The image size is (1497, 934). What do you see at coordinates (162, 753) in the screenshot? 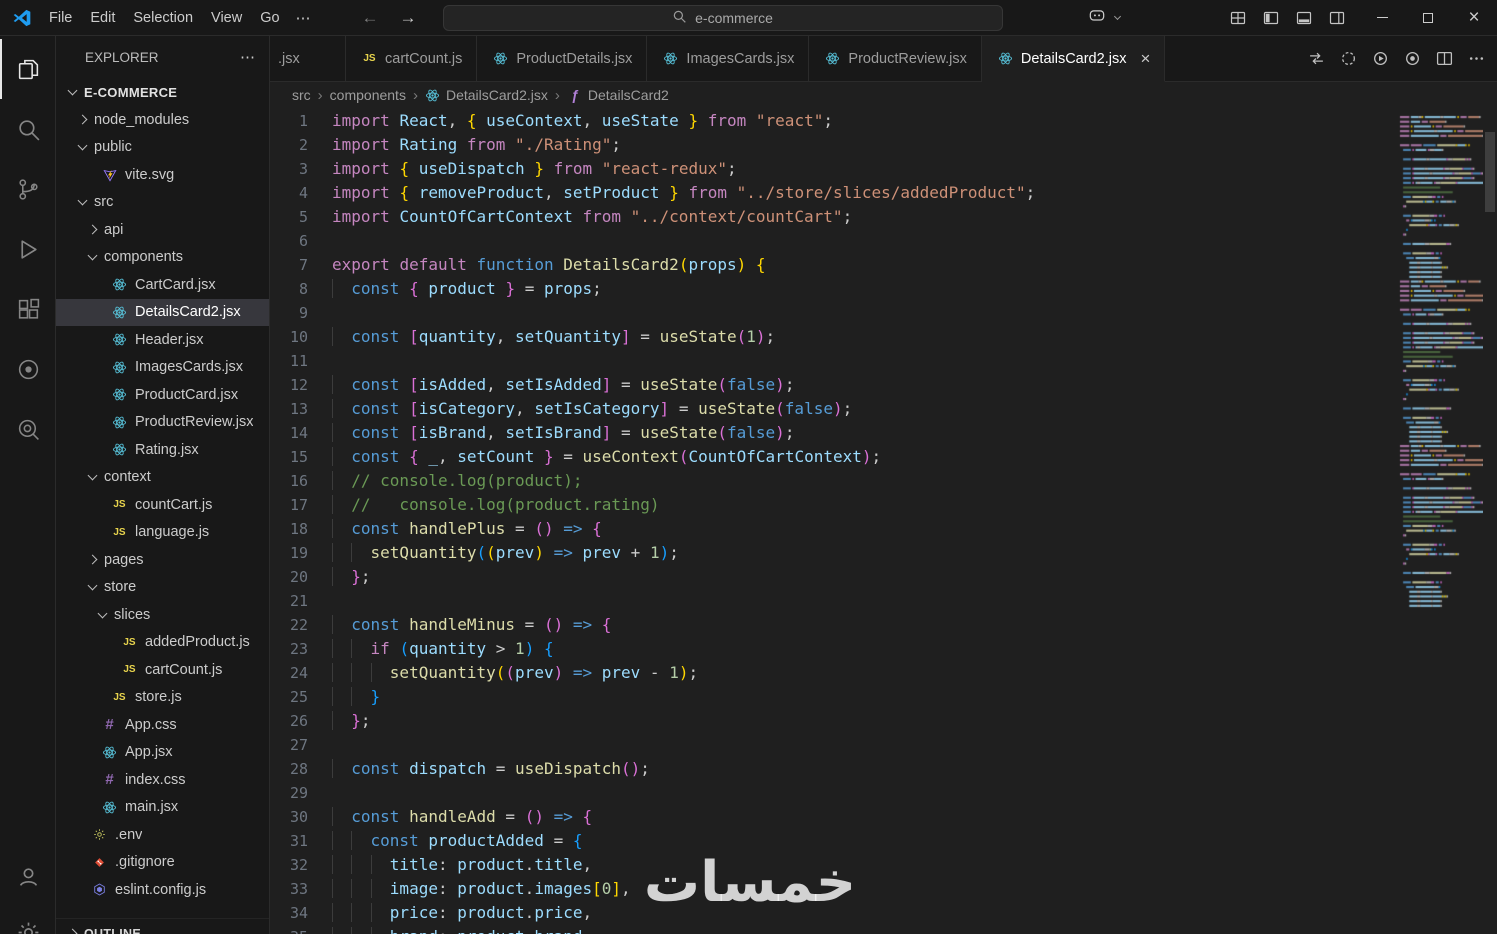
I see `tree-item-App.jsx: App.jsx` at bounding box center [162, 753].